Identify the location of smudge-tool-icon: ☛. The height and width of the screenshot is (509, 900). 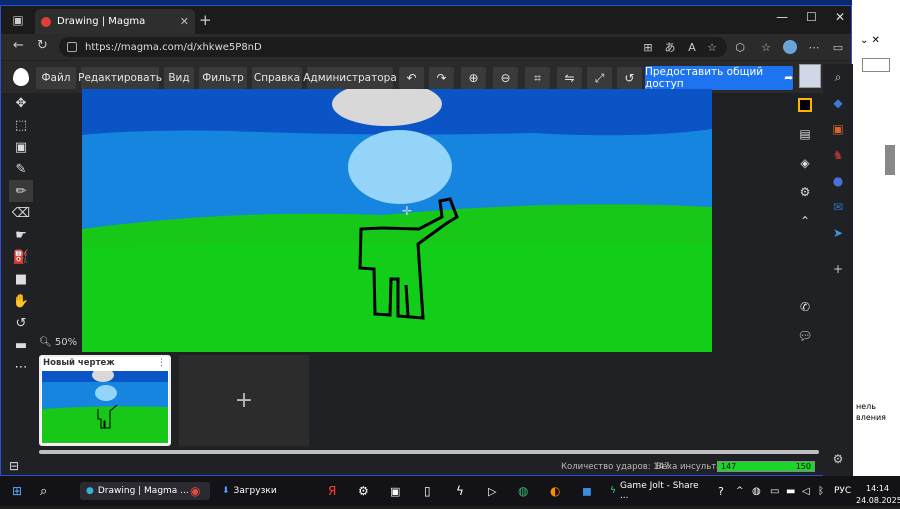
(21, 235).